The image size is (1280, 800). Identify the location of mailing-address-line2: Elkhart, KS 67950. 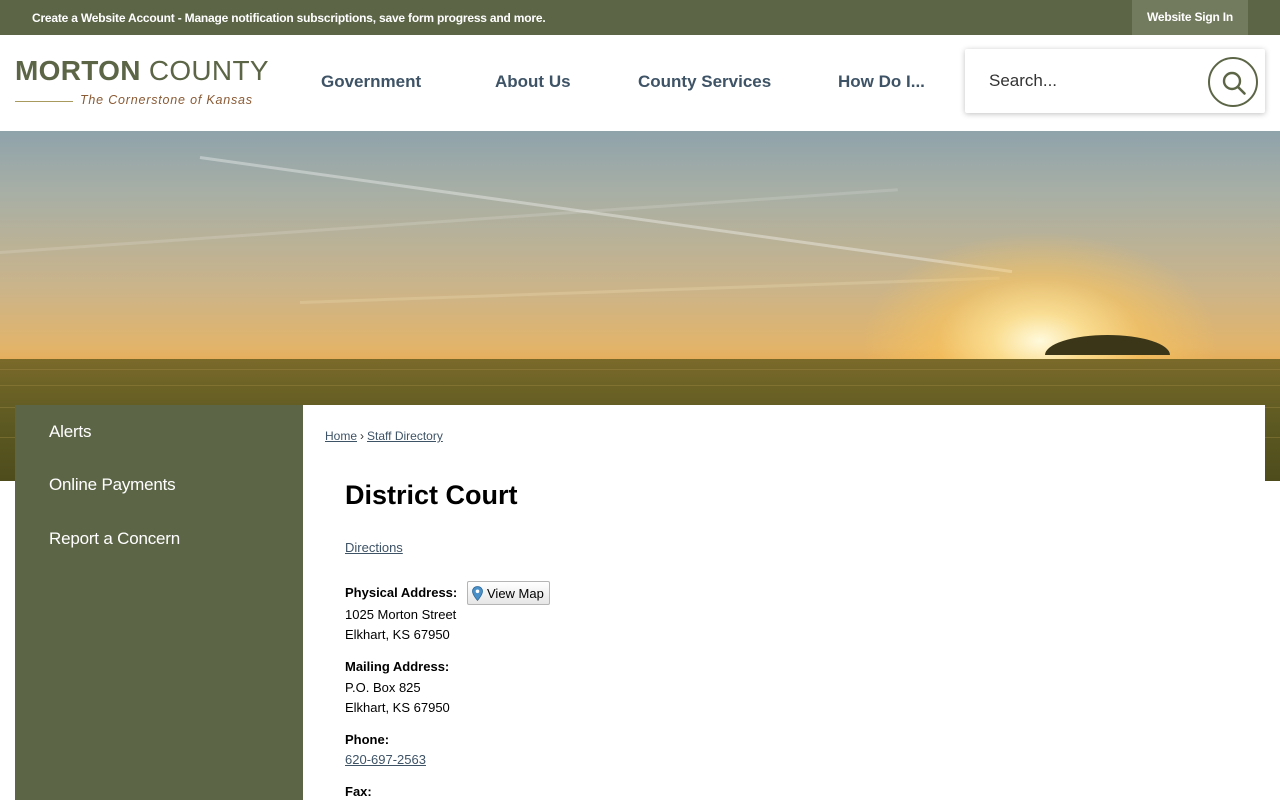
(397, 707).